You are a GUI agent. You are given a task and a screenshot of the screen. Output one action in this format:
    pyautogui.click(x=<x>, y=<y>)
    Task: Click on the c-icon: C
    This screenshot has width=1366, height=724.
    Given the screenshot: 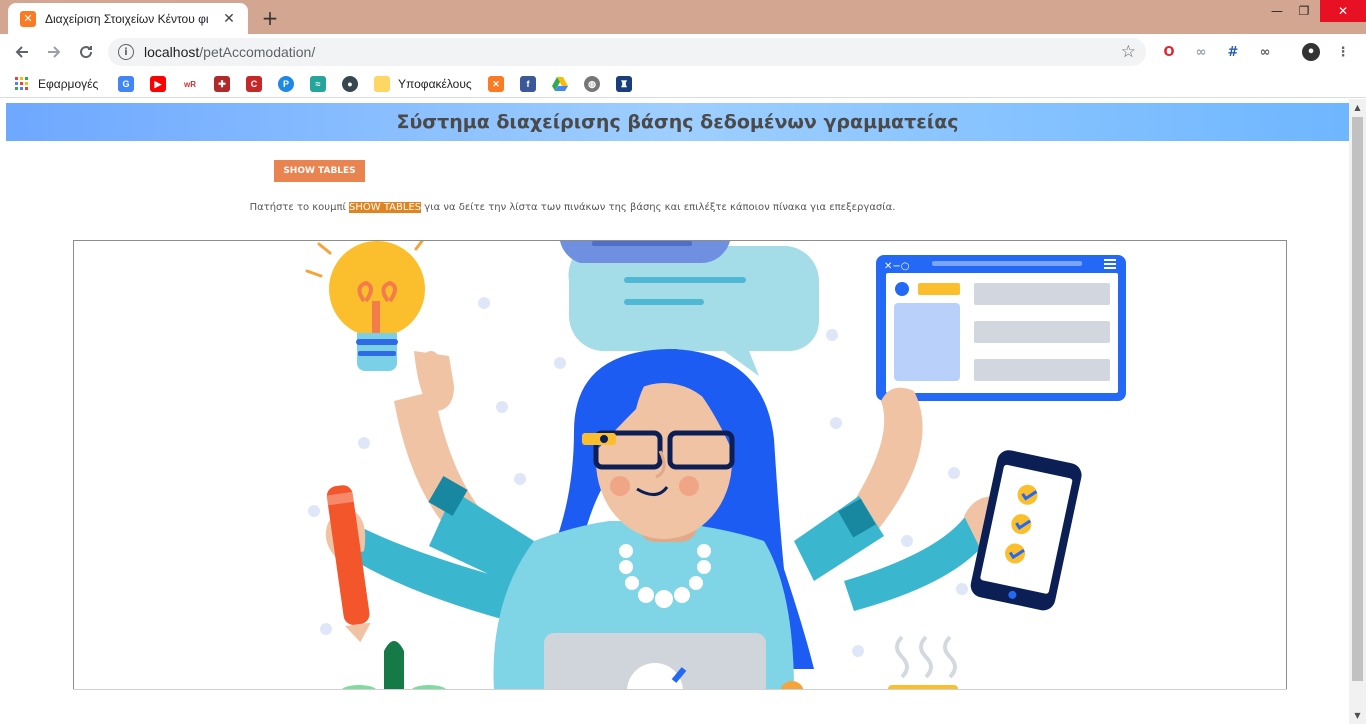 What is the action you would take?
    pyautogui.click(x=254, y=84)
    